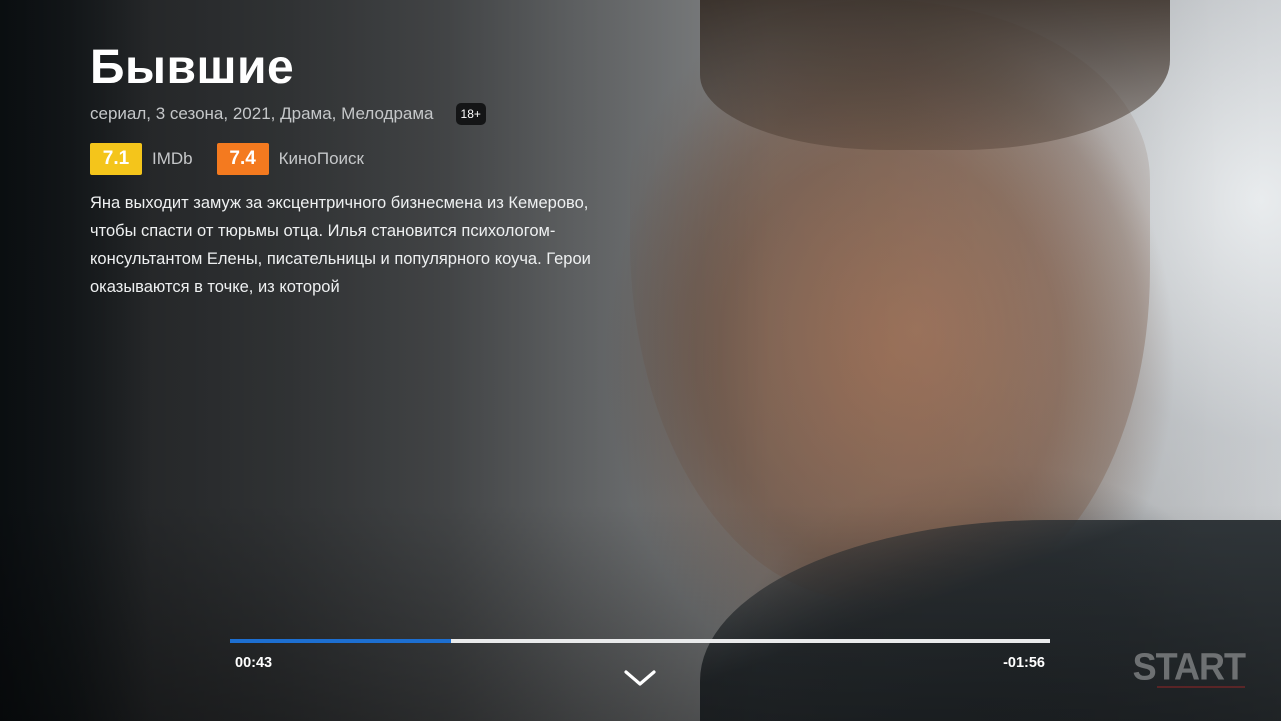  What do you see at coordinates (1201, 687) in the screenshot?
I see `start-logo-underline` at bounding box center [1201, 687].